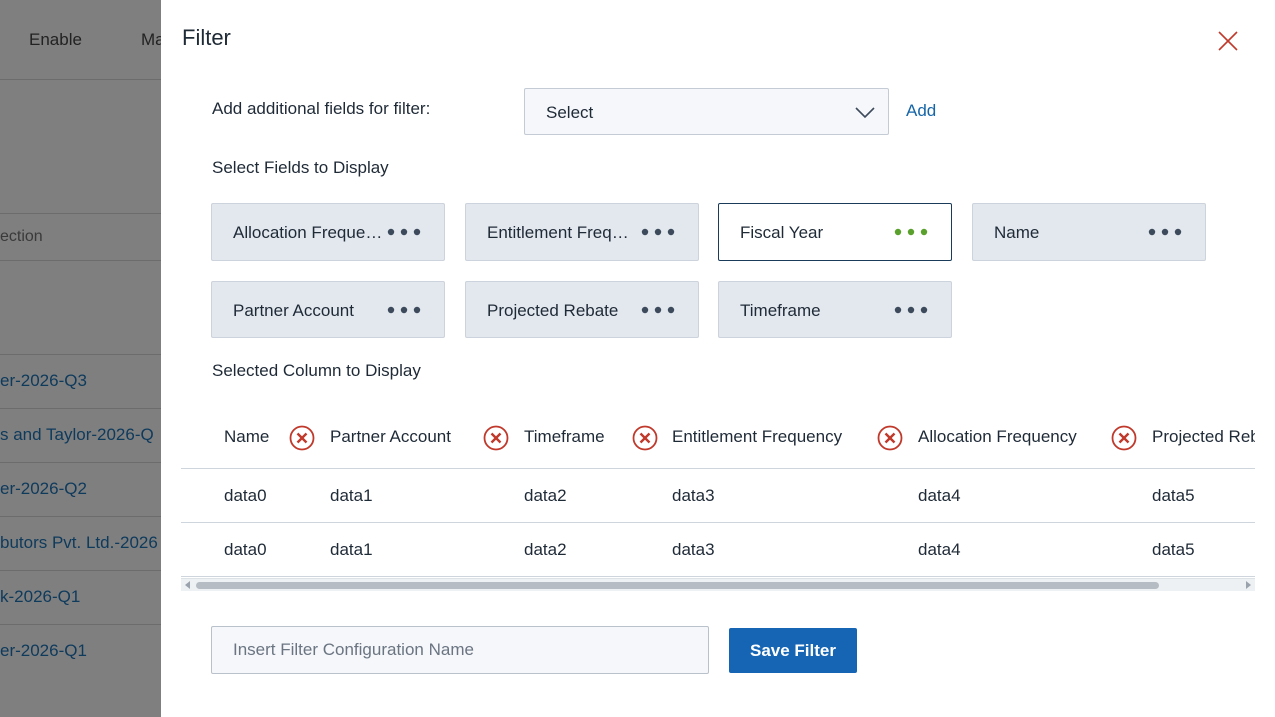  I want to click on field-chip-allocation-frequency: Allocation Frequency, so click(328, 232).